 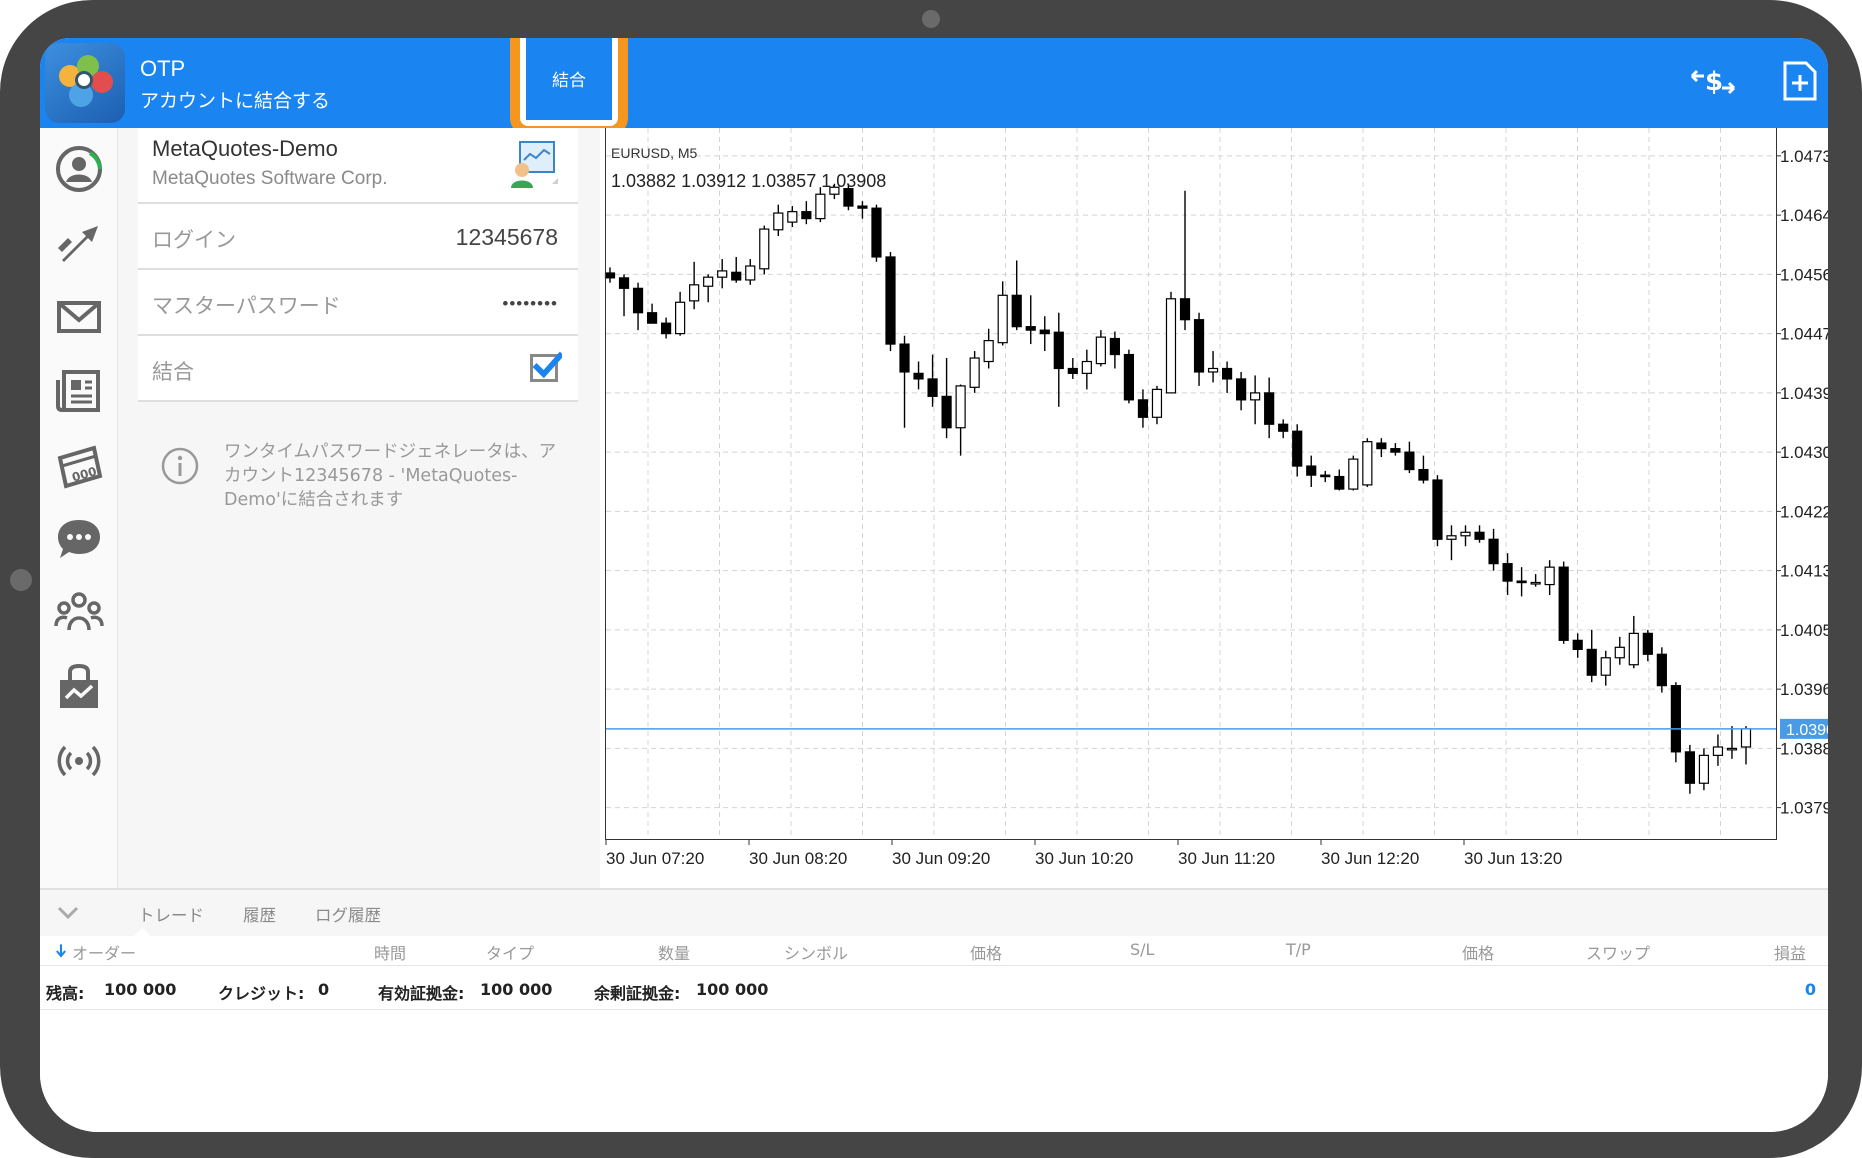 I want to click on col-current-price: 価格, so click(x=1478, y=952).